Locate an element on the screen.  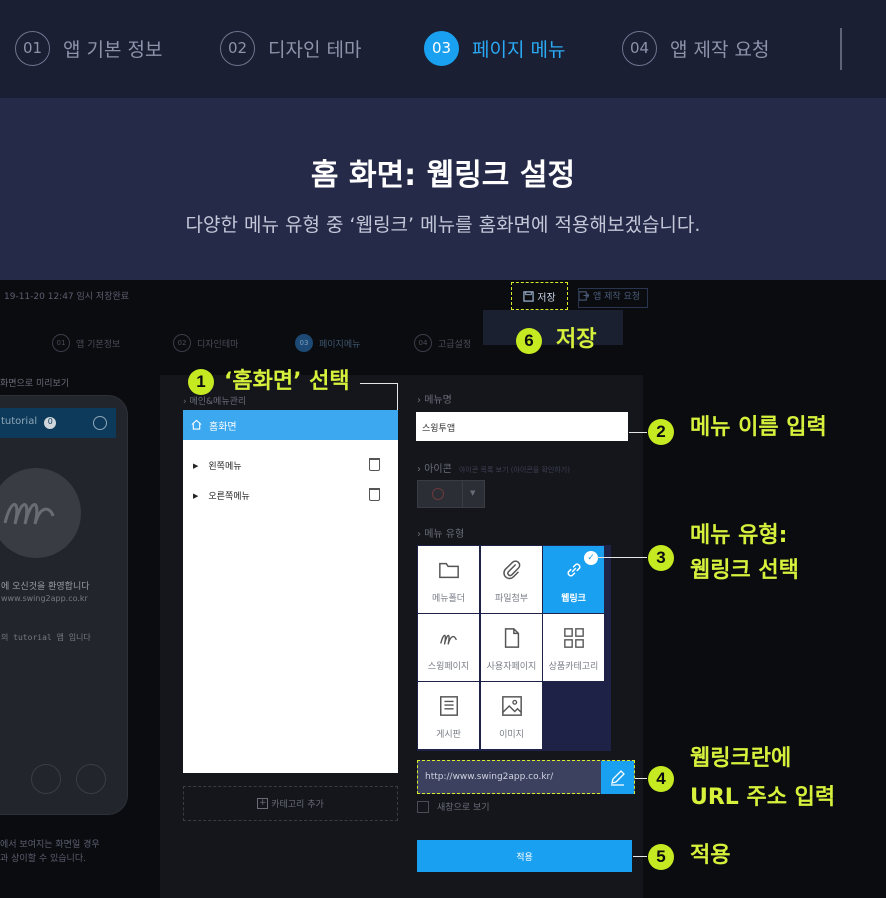
menu-type-product-category: 상품카테고리 is located at coordinates (573, 647).